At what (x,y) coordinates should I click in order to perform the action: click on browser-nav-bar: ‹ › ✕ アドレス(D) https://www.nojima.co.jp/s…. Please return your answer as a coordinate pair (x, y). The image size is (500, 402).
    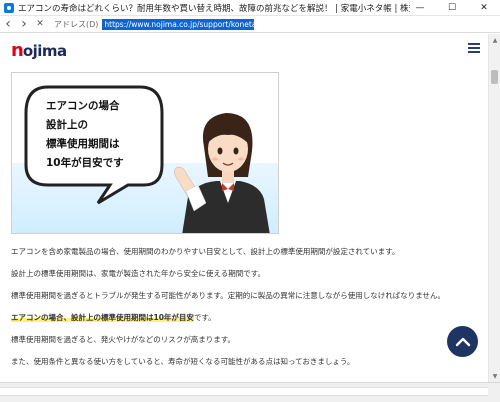
    Looking at the image, I should click on (250, 24).